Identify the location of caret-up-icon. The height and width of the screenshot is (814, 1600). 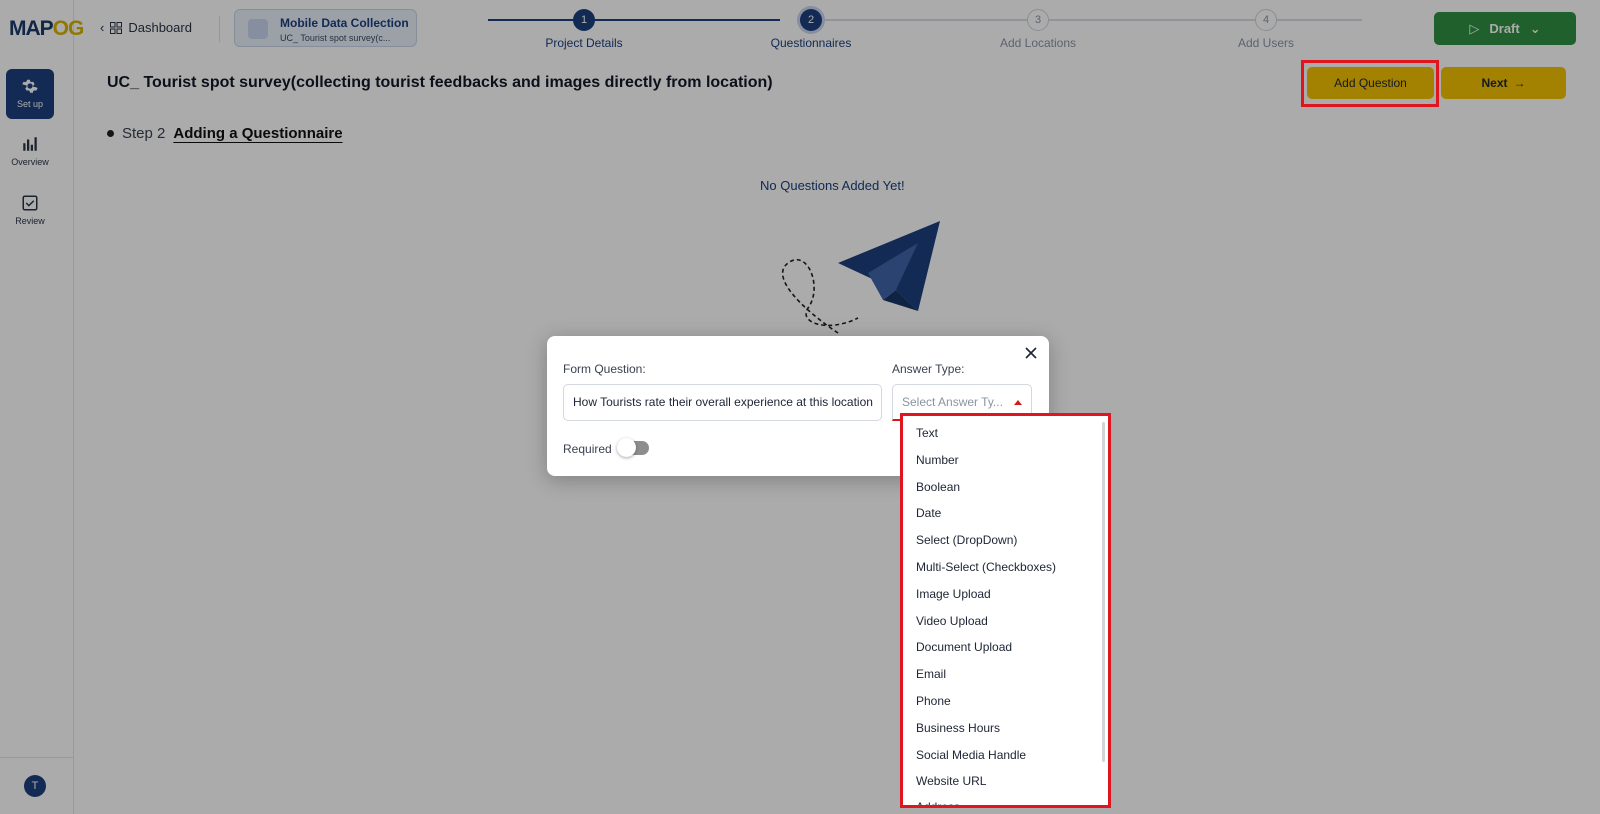
(1018, 402).